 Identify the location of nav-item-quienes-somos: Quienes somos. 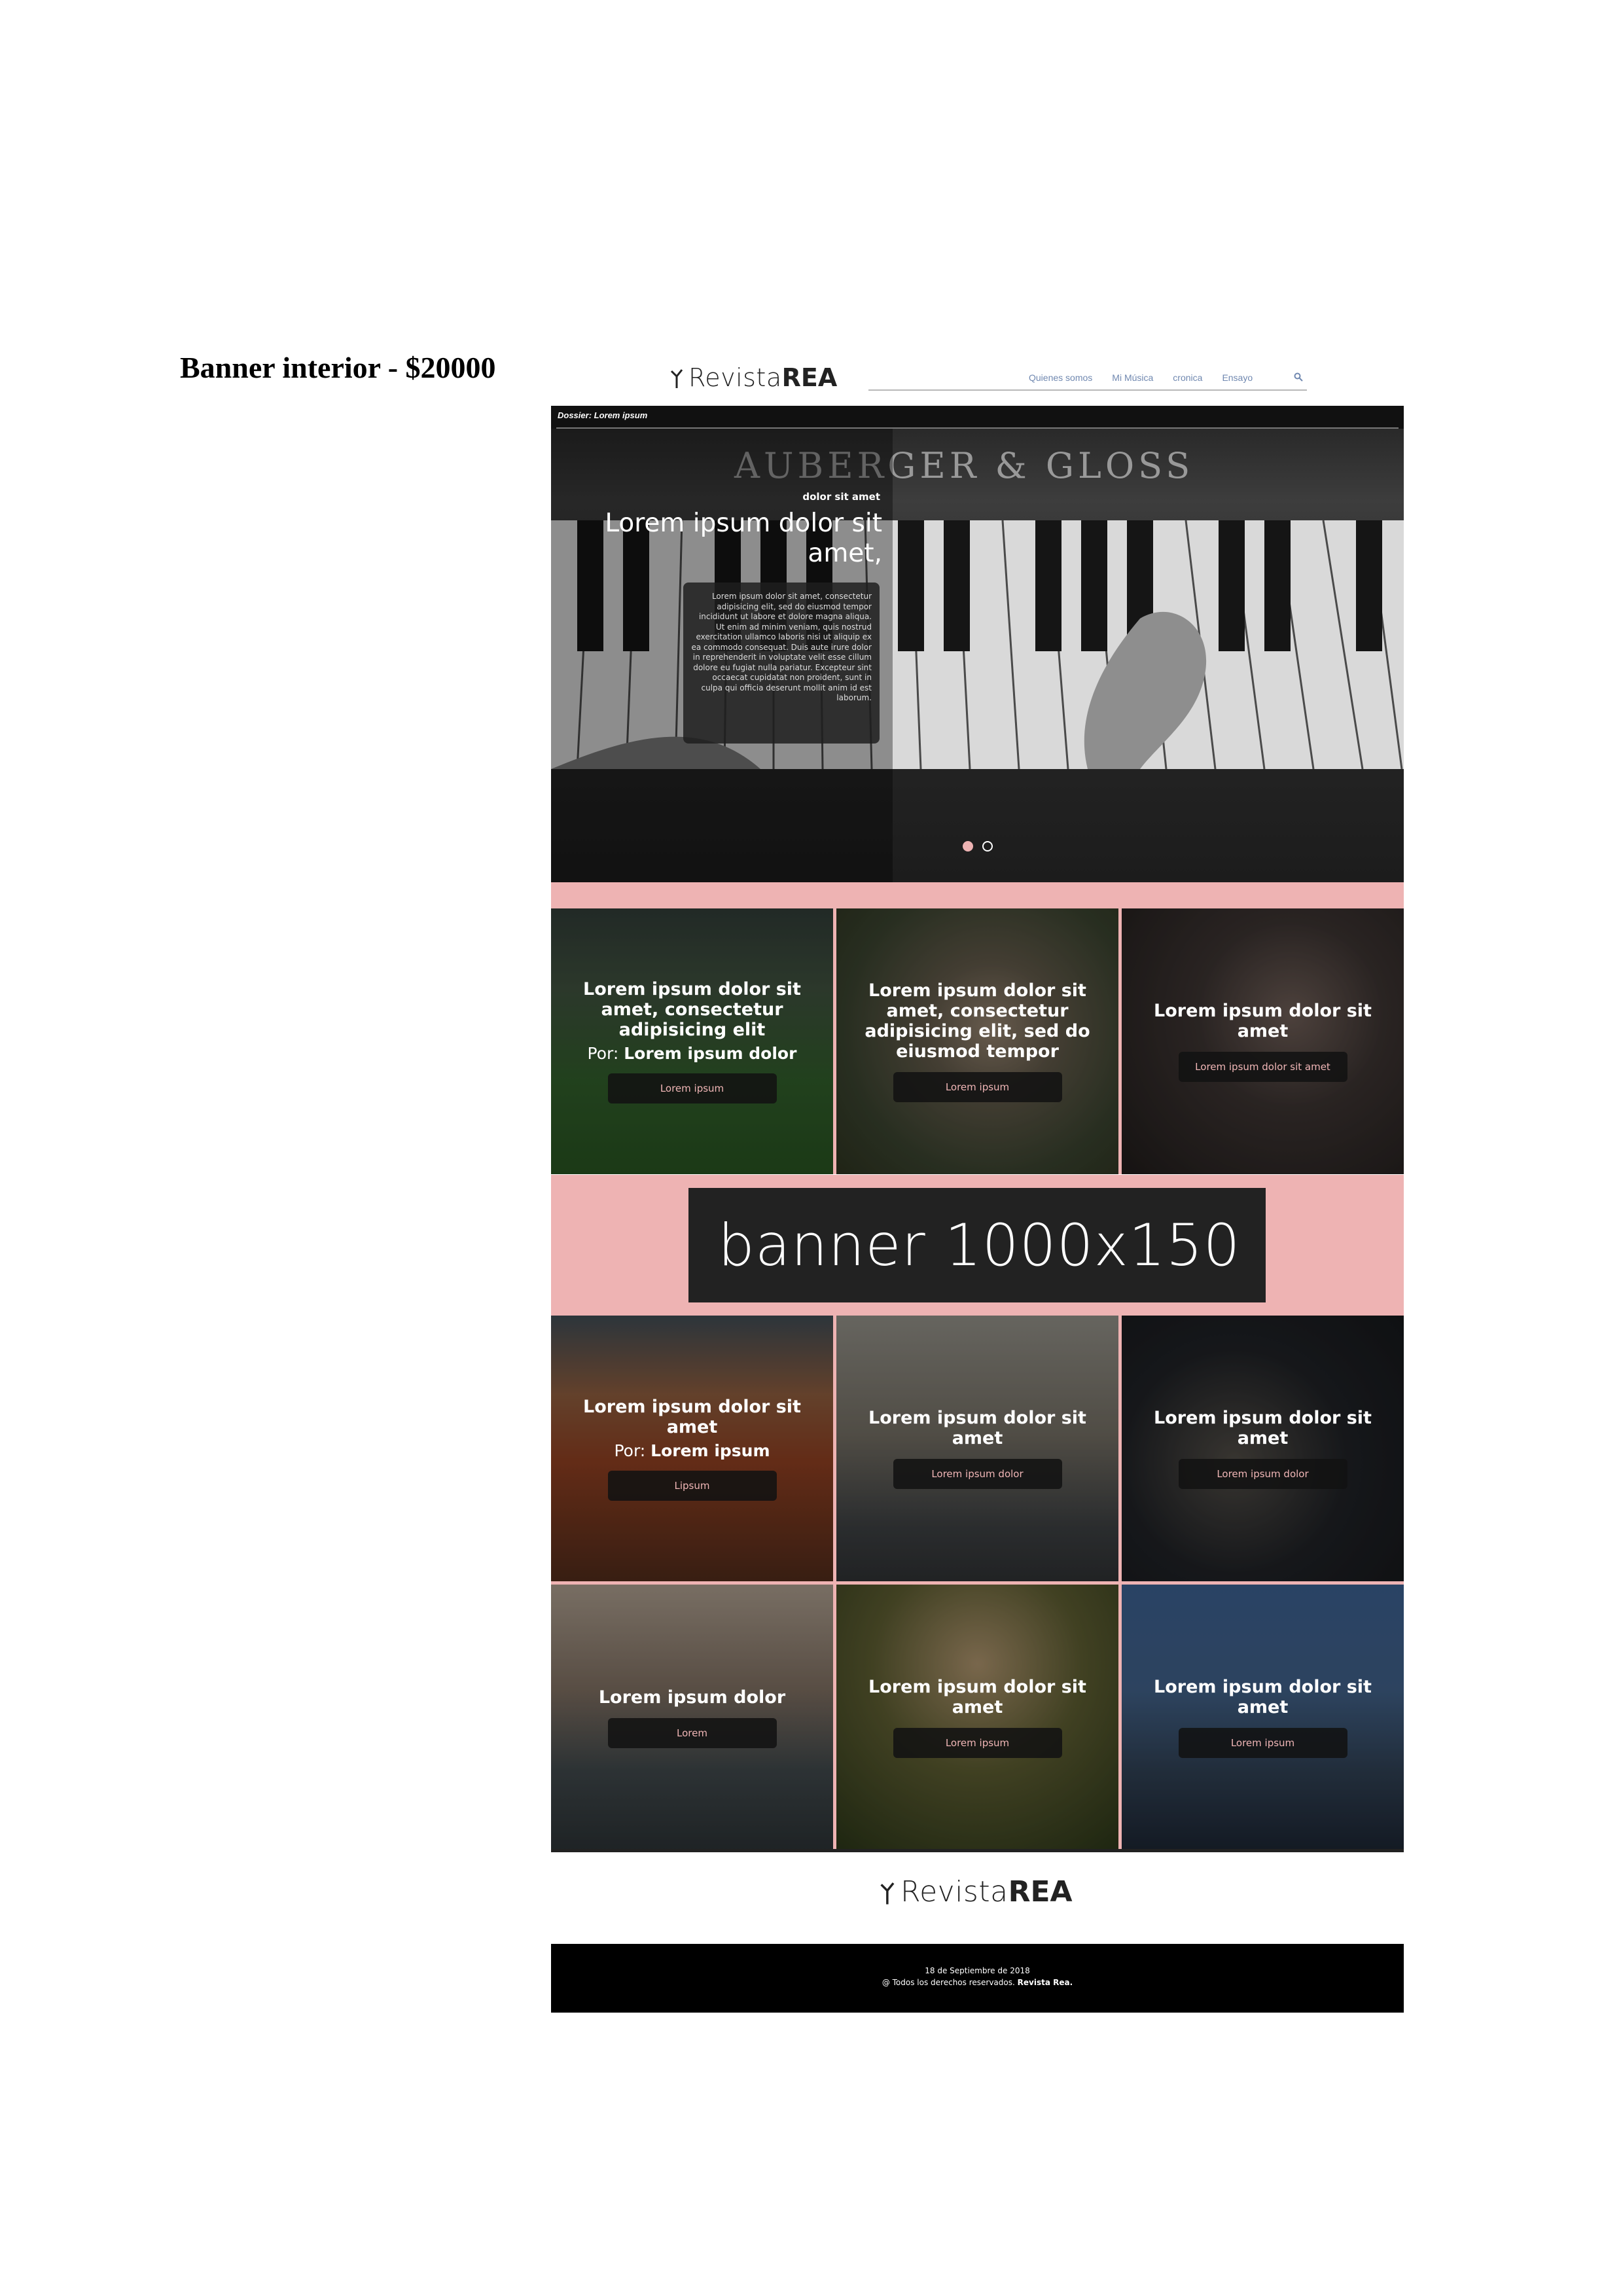
(1060, 377).